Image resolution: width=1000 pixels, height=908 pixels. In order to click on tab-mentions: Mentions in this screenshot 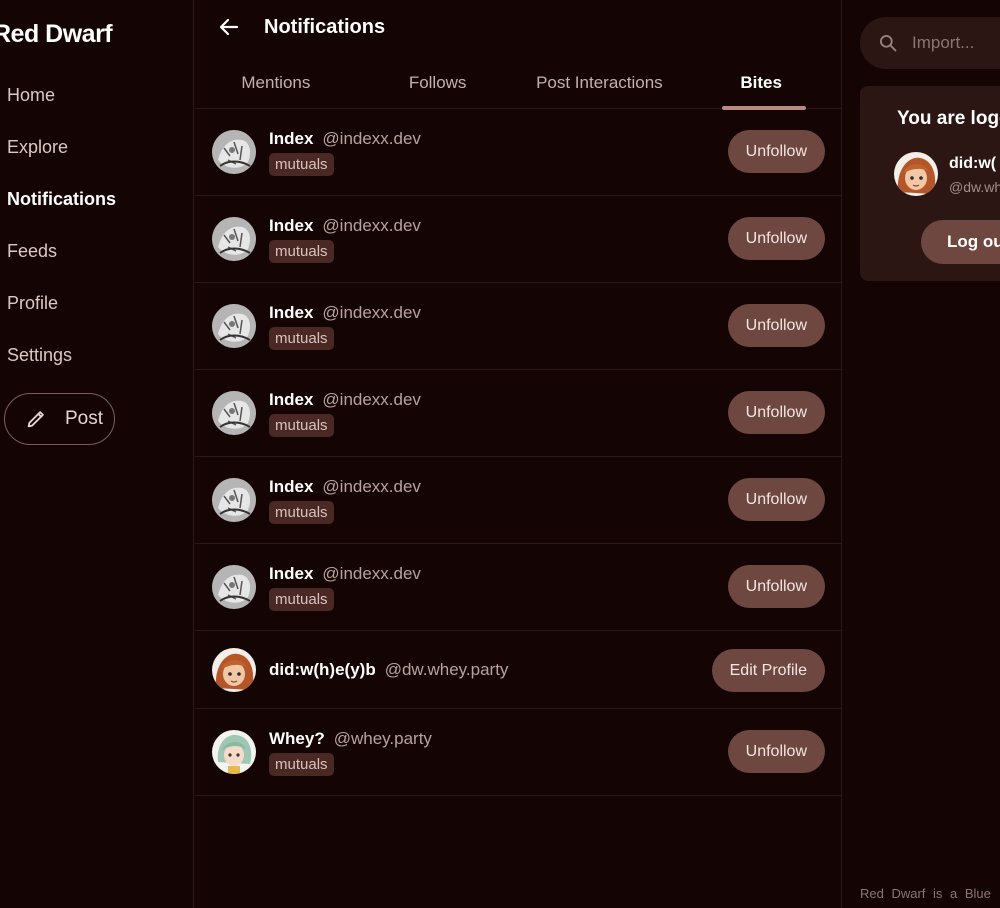, I will do `click(276, 82)`.